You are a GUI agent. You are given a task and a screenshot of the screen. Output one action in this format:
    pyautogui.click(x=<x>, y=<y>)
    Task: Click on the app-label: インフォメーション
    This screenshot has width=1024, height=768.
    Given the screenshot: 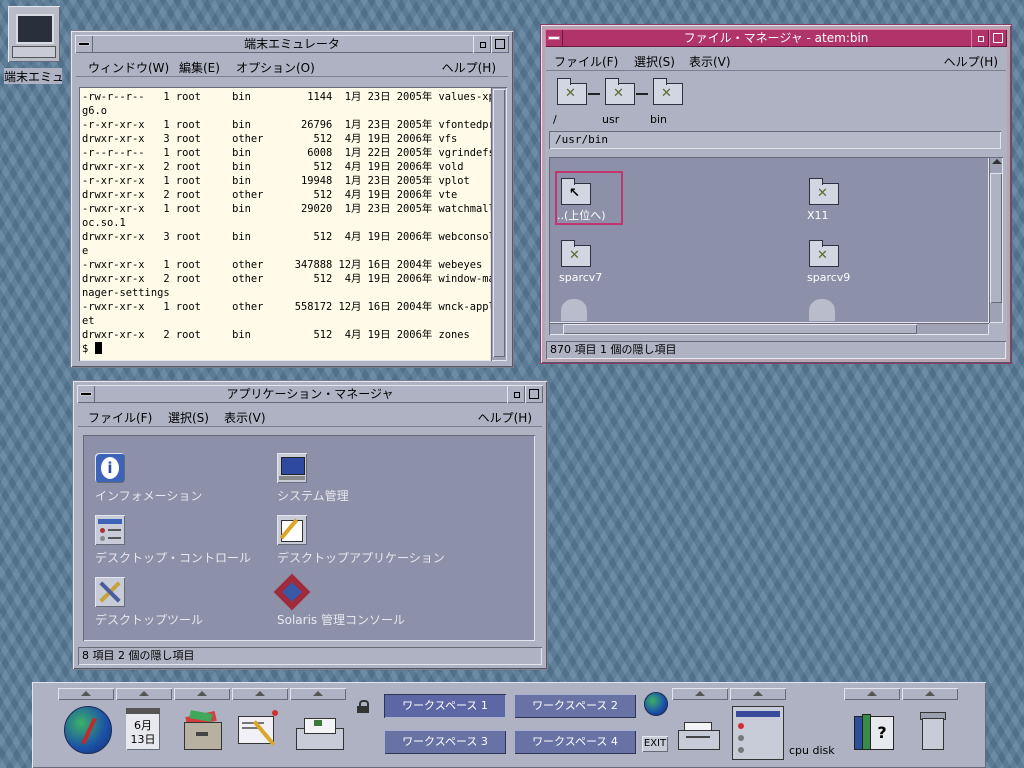 What is the action you would take?
    pyautogui.click(x=149, y=496)
    